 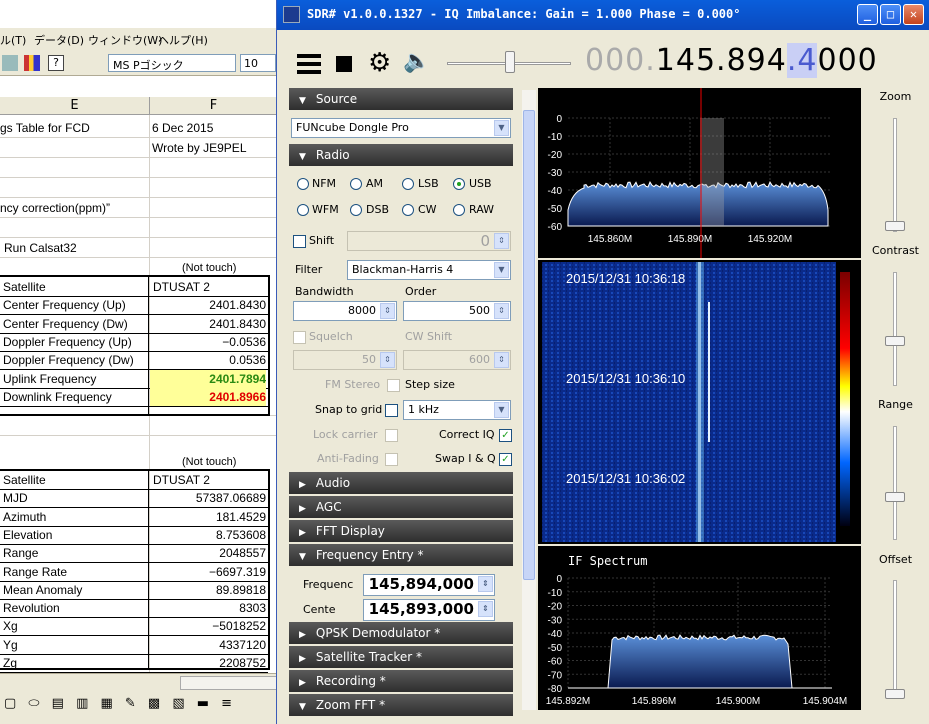 I want to click on t1-value-0: DTUSAT 2, so click(x=208, y=287).